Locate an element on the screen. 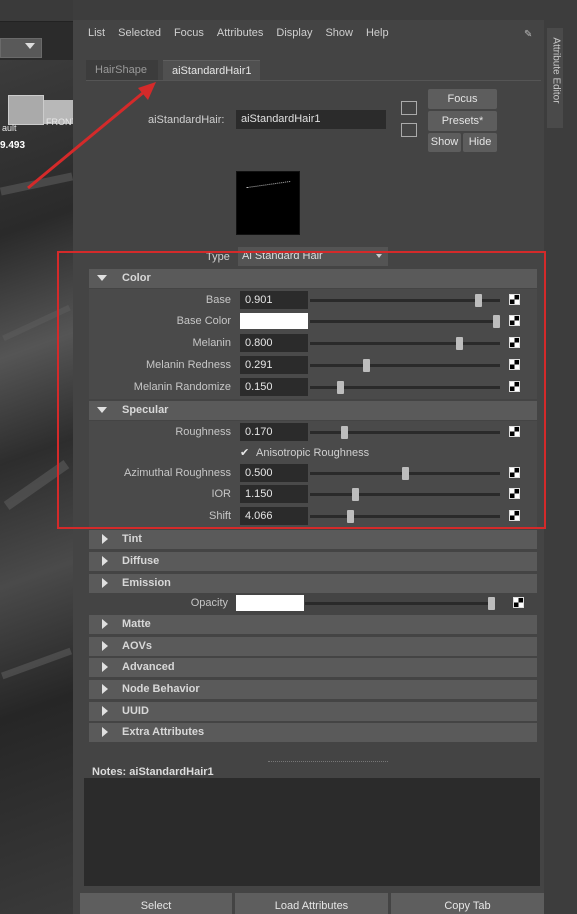 This screenshot has height=914, width=577. viewport-label: ault is located at coordinates (9, 128).